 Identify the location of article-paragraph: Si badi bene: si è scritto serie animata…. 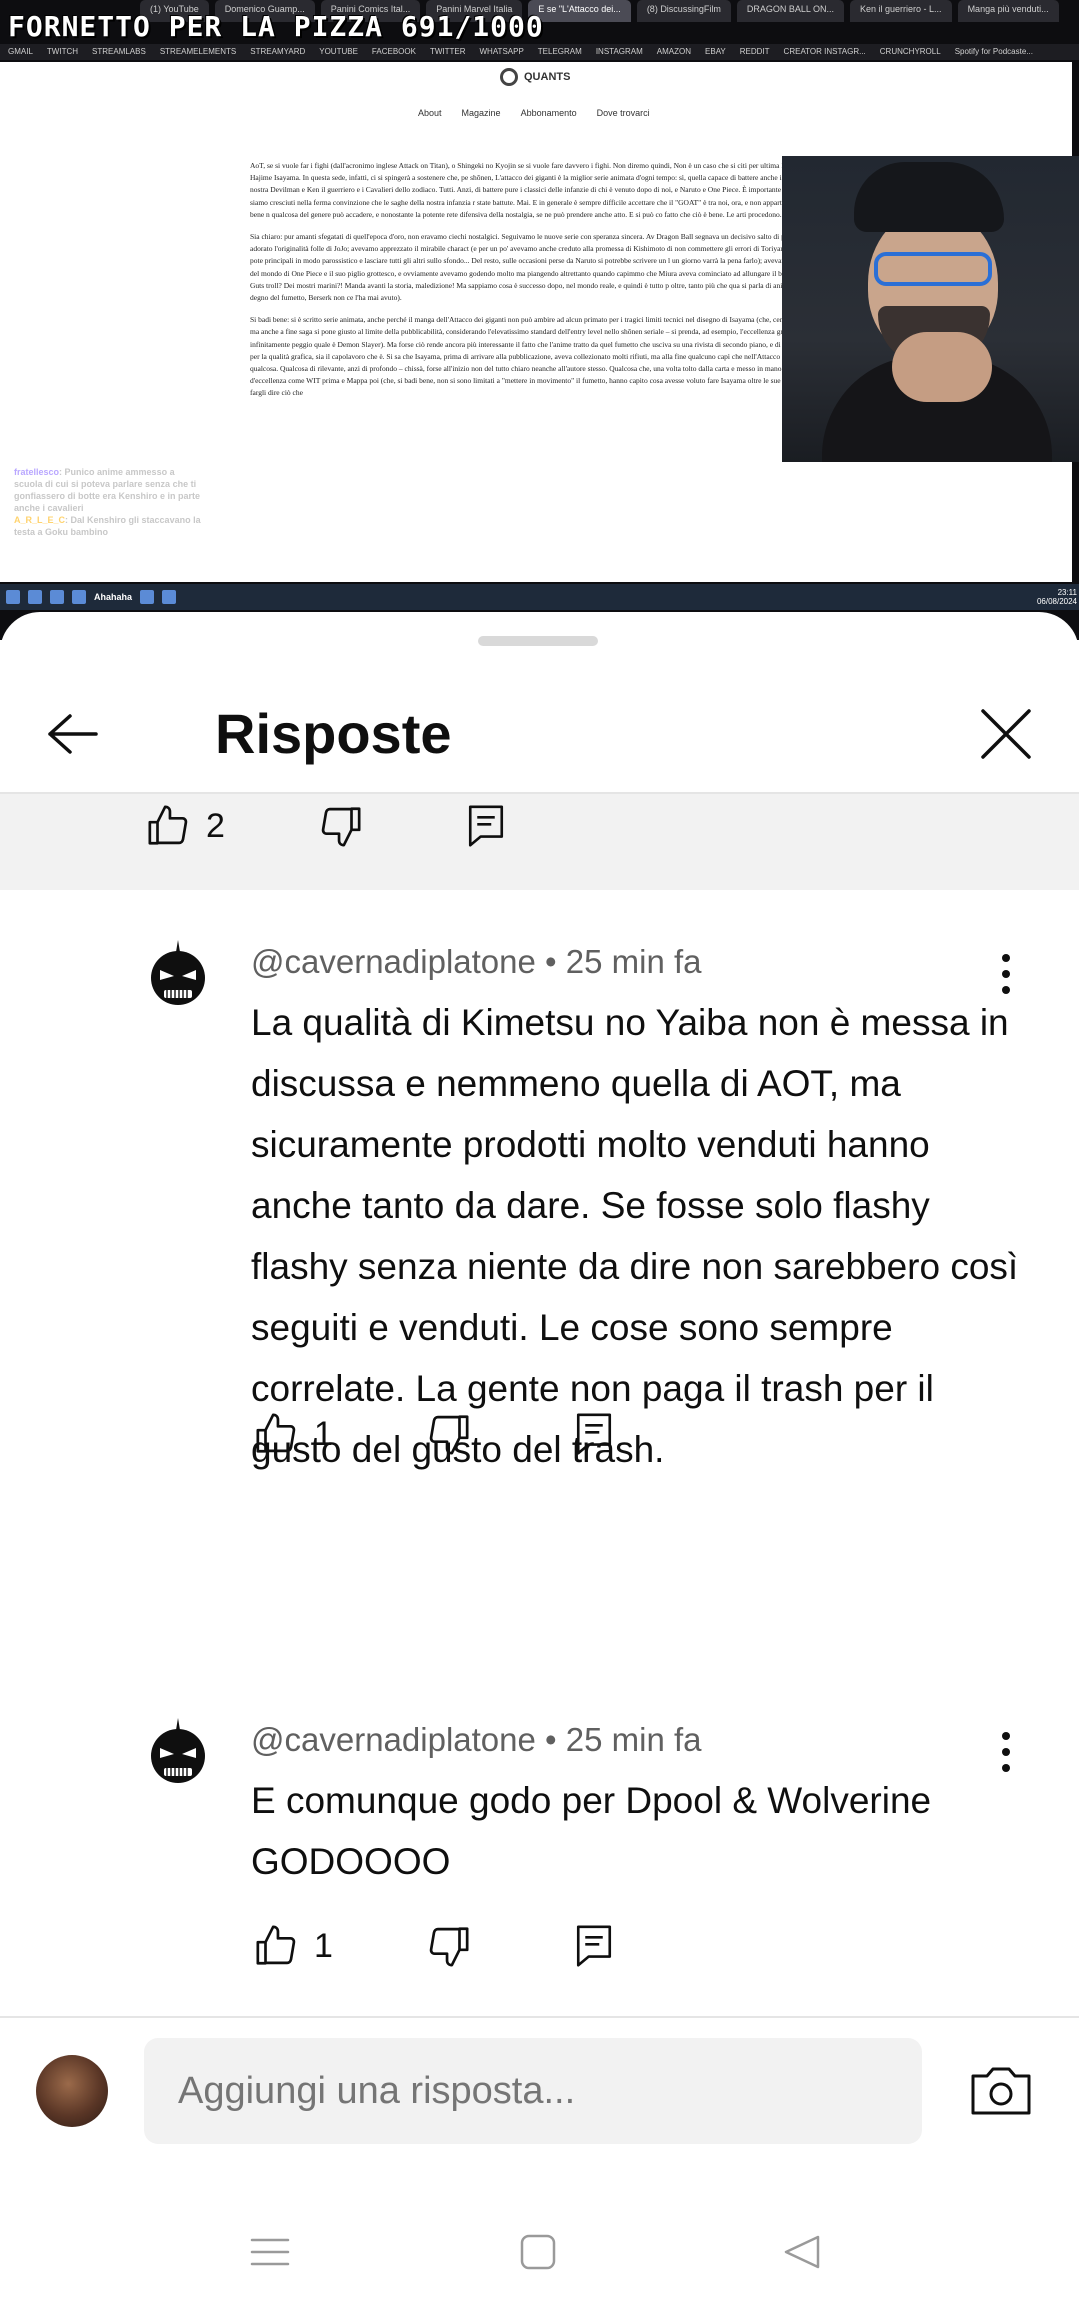
(555, 356).